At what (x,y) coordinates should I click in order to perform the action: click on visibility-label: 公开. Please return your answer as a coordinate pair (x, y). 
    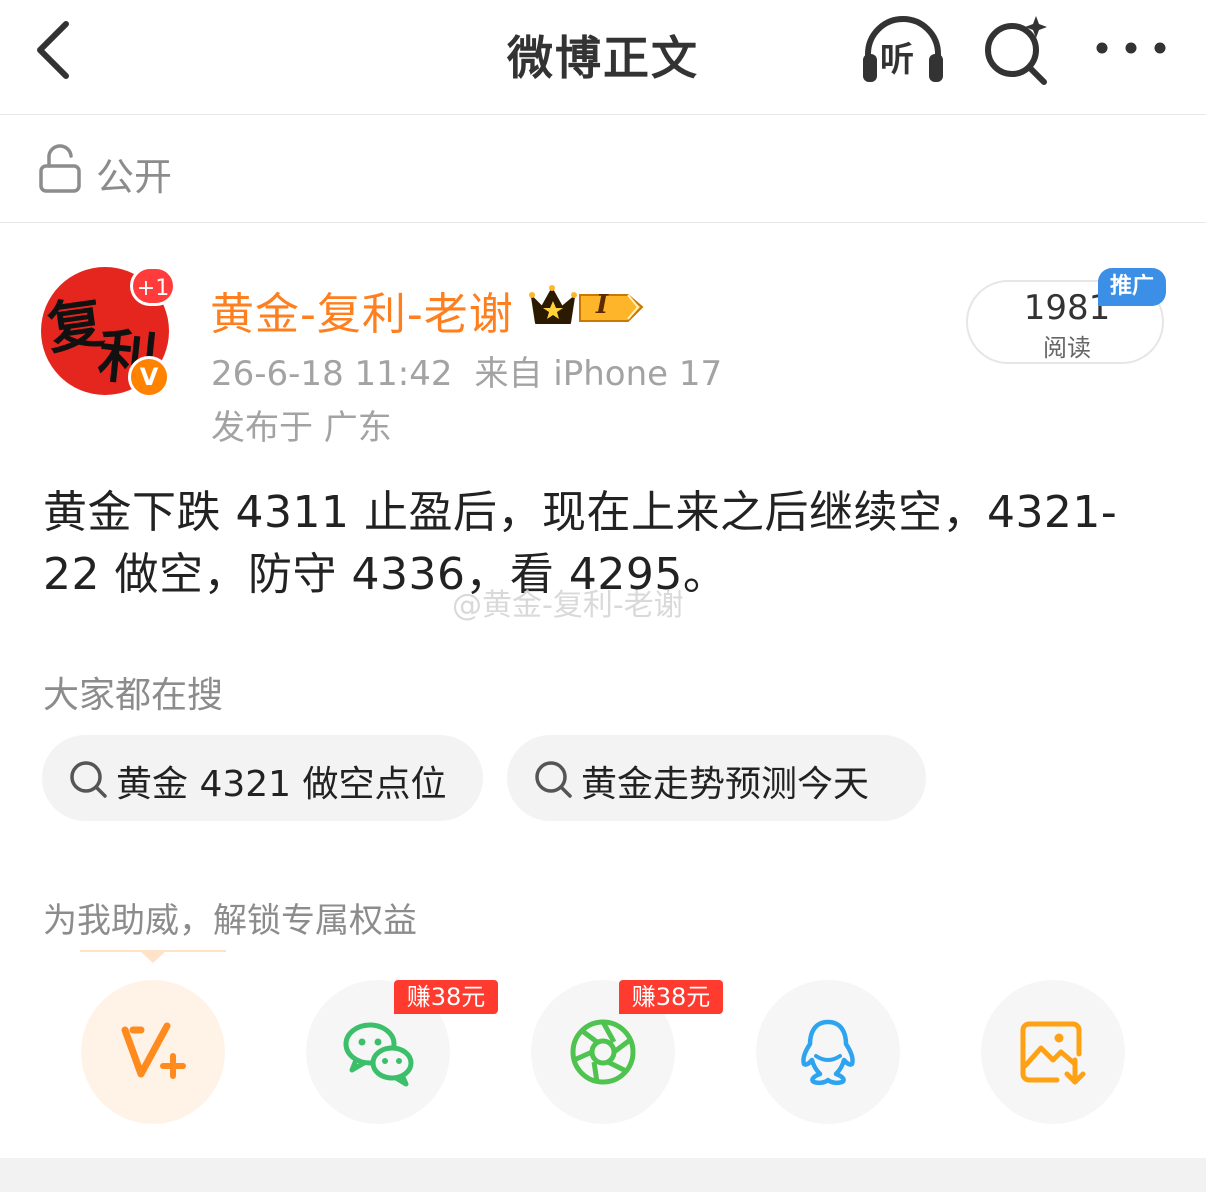
    Looking at the image, I should click on (134, 177).